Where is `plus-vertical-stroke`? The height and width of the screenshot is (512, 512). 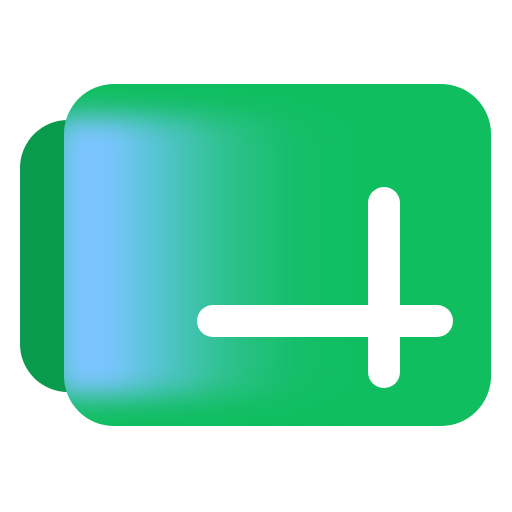
plus-vertical-stroke is located at coordinates (384, 287).